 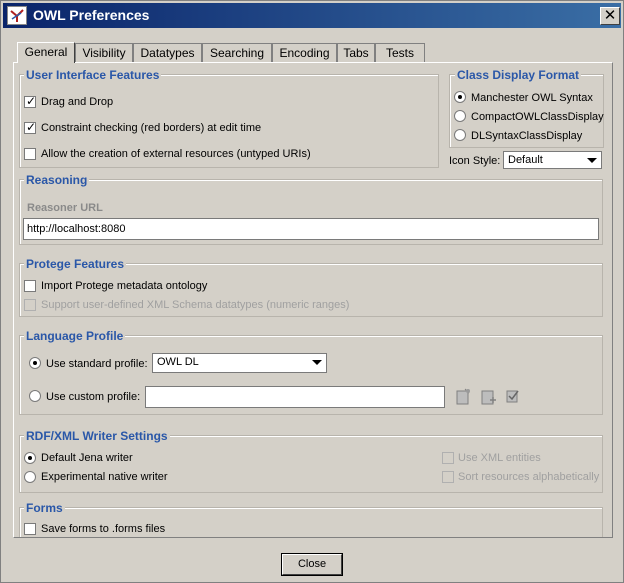 What do you see at coordinates (525, 160) in the screenshot?
I see `icon-style-value: Default` at bounding box center [525, 160].